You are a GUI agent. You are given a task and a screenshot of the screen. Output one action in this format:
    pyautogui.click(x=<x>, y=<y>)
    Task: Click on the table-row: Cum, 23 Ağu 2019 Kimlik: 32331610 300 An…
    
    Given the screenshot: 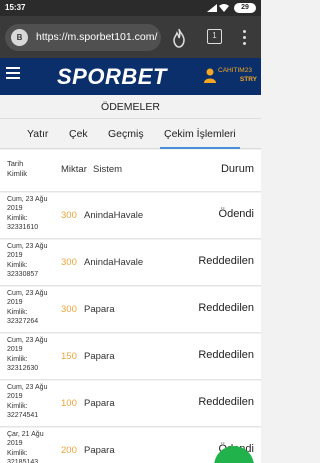 What is the action you would take?
    pyautogui.click(x=130, y=216)
    